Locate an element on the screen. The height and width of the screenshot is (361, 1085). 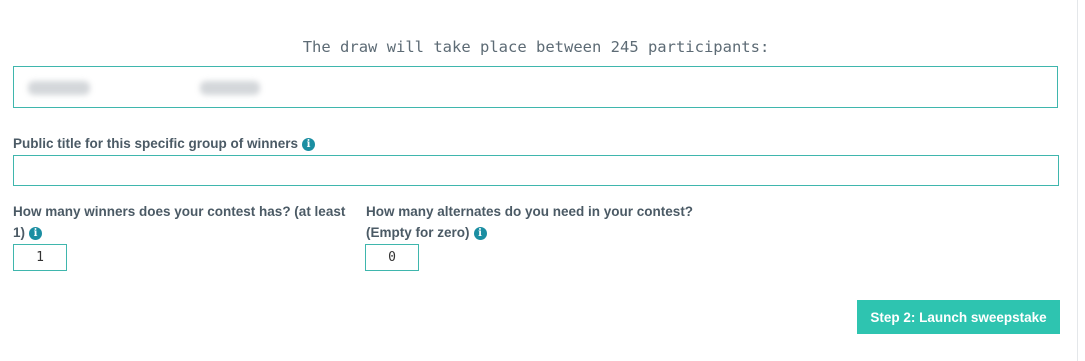
participants-list is located at coordinates (535, 87).